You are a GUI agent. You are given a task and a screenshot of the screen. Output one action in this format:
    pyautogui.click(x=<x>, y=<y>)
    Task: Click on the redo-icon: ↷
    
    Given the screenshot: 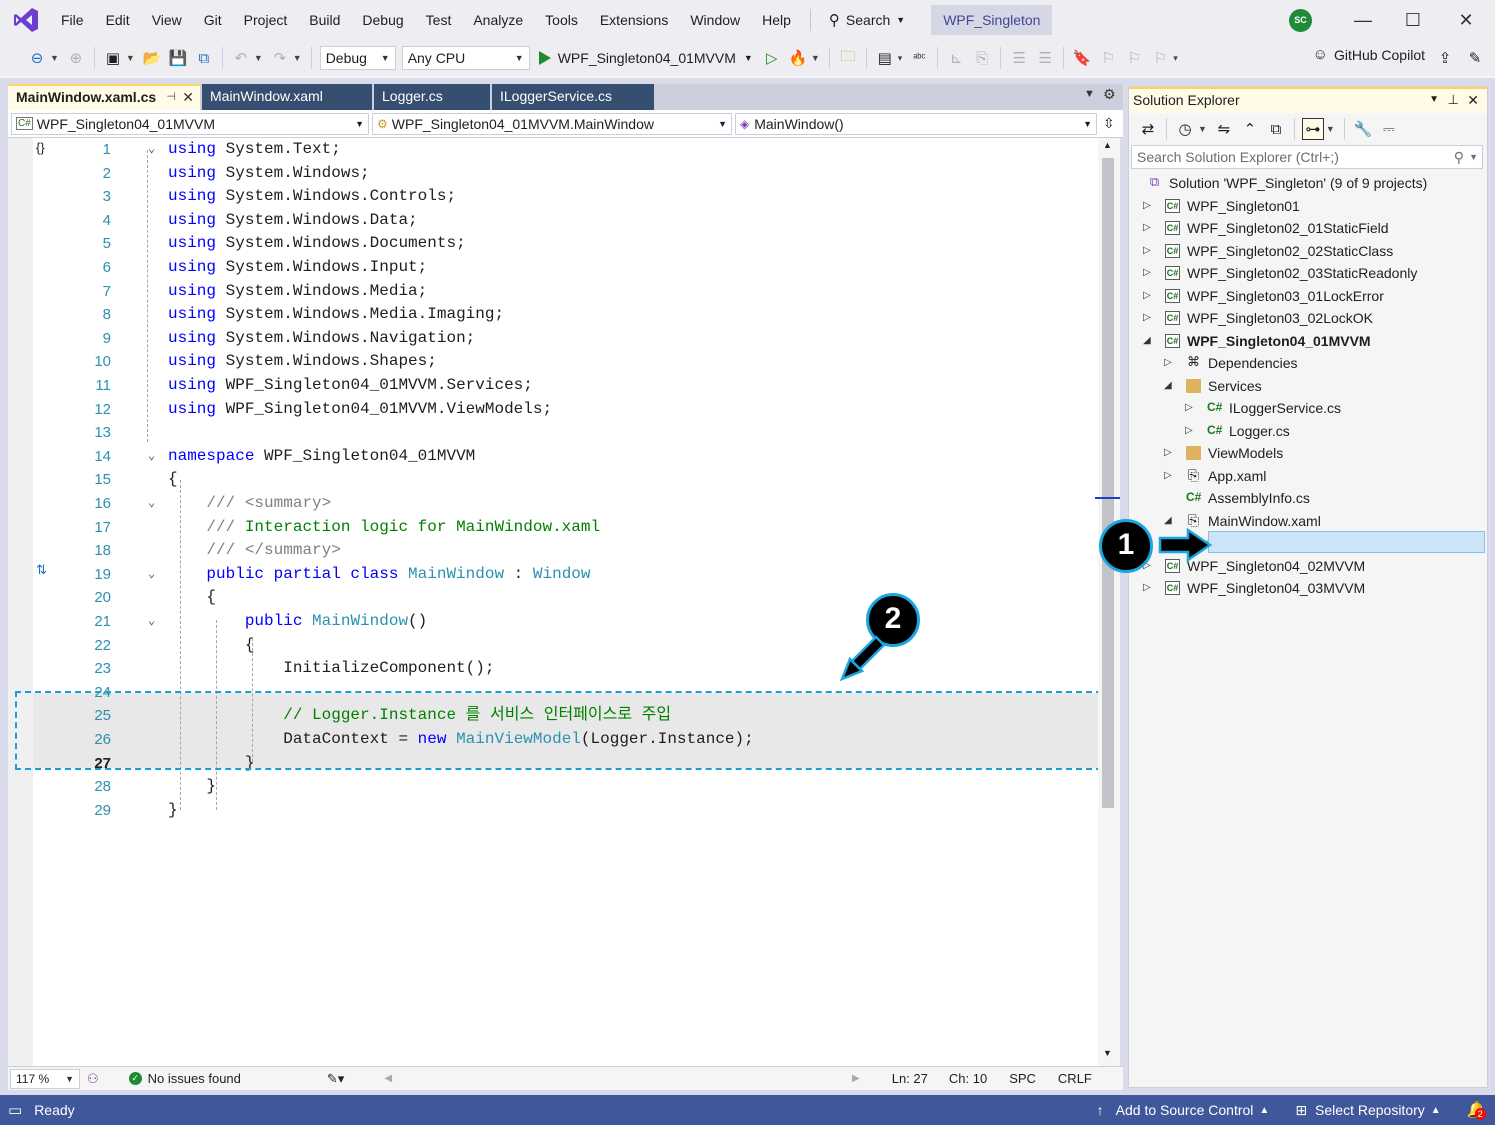 What is the action you would take?
    pyautogui.click(x=280, y=58)
    